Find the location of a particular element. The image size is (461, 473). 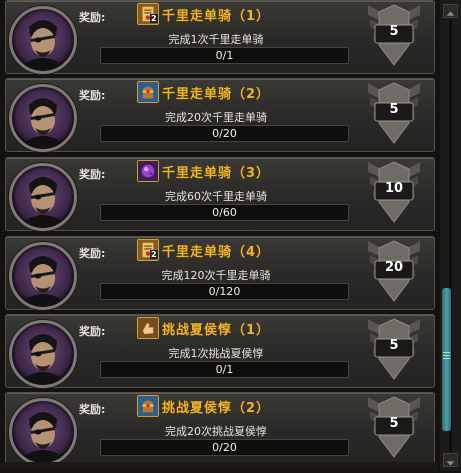

achievement-description: 完成20次挑战夏侯惇 is located at coordinates (216, 431).